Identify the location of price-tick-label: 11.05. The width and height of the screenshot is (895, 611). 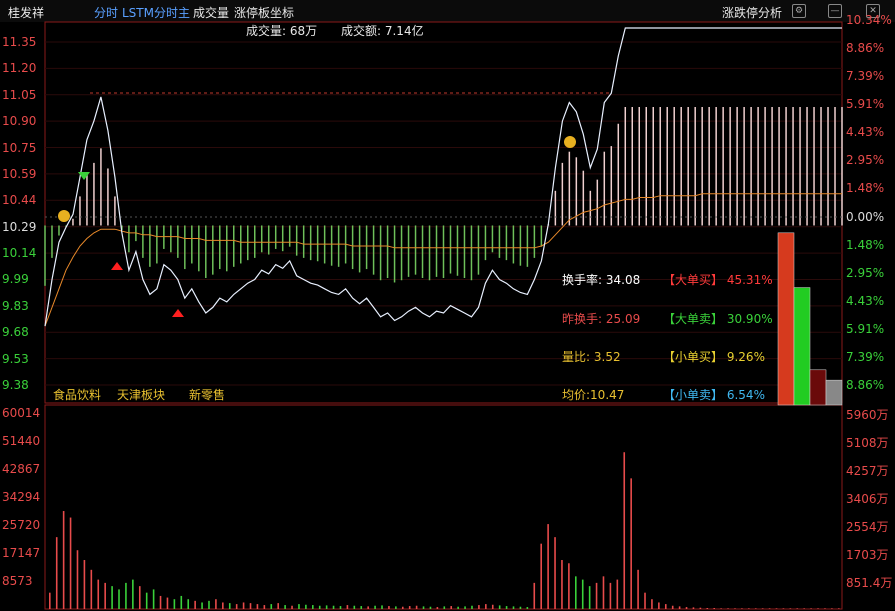
(19, 94).